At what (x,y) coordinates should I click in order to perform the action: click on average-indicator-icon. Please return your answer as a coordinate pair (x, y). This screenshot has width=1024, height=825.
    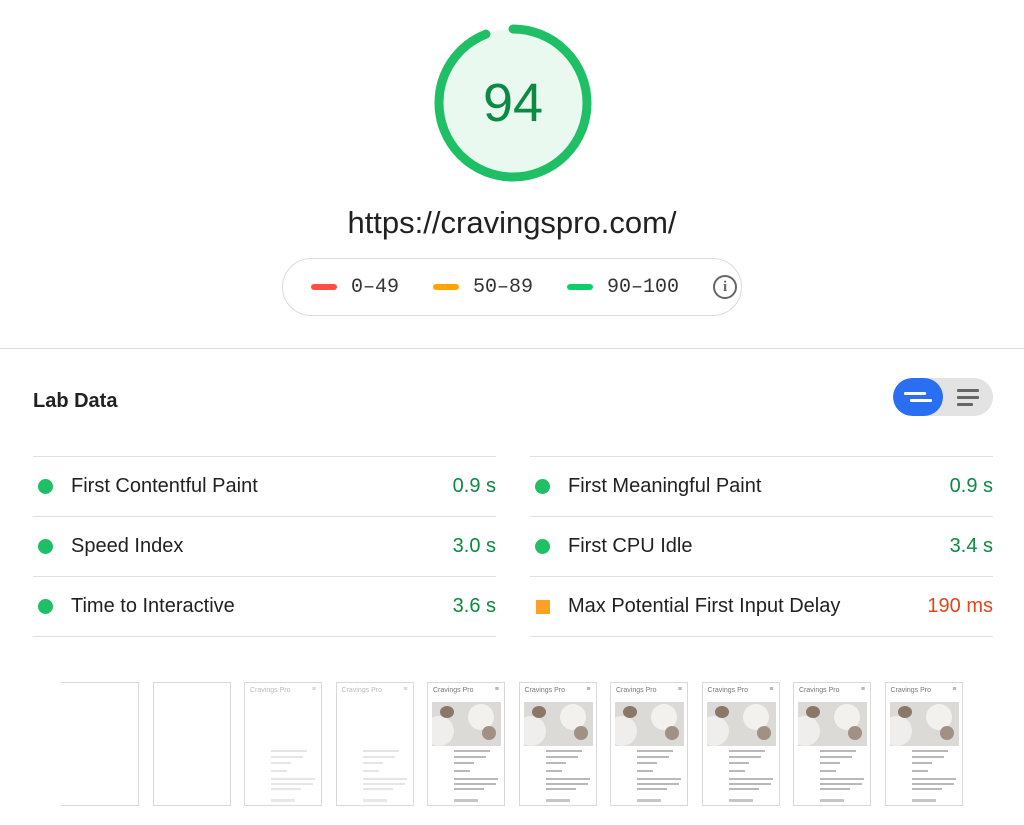
    Looking at the image, I should click on (543, 606).